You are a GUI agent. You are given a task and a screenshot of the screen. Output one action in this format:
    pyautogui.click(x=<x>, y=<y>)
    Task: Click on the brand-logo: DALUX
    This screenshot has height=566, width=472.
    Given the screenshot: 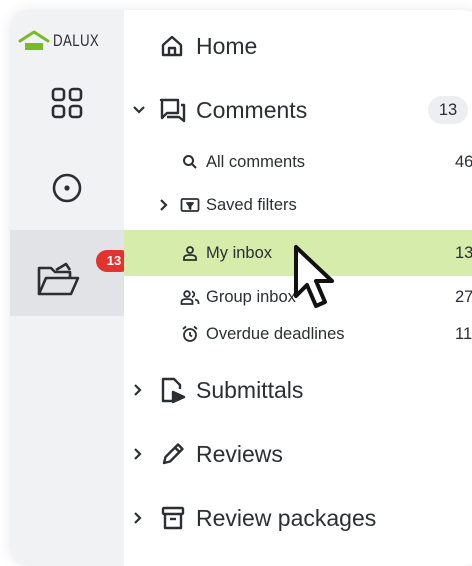 What is the action you would take?
    pyautogui.click(x=65, y=41)
    